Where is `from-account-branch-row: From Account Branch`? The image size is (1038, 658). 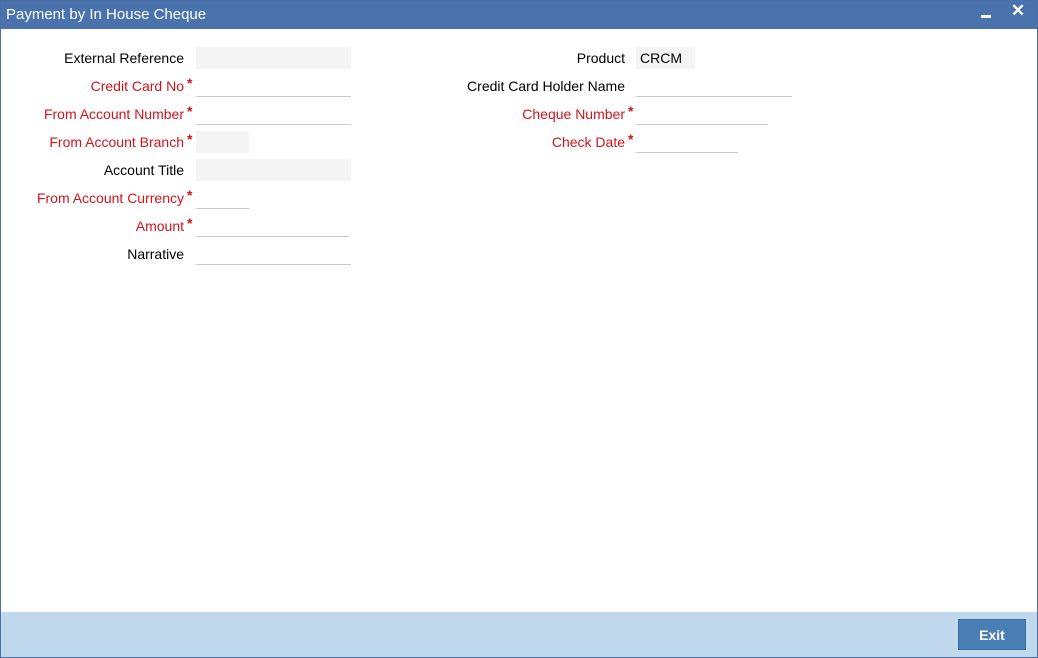 from-account-branch-row: From Account Branch is located at coordinates (92, 143).